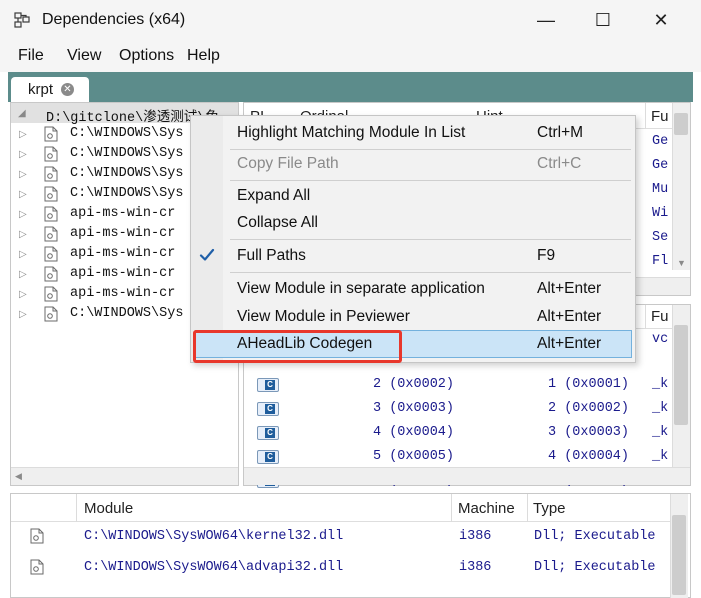  I want to click on exports-col-function: Fu, so click(660, 316).